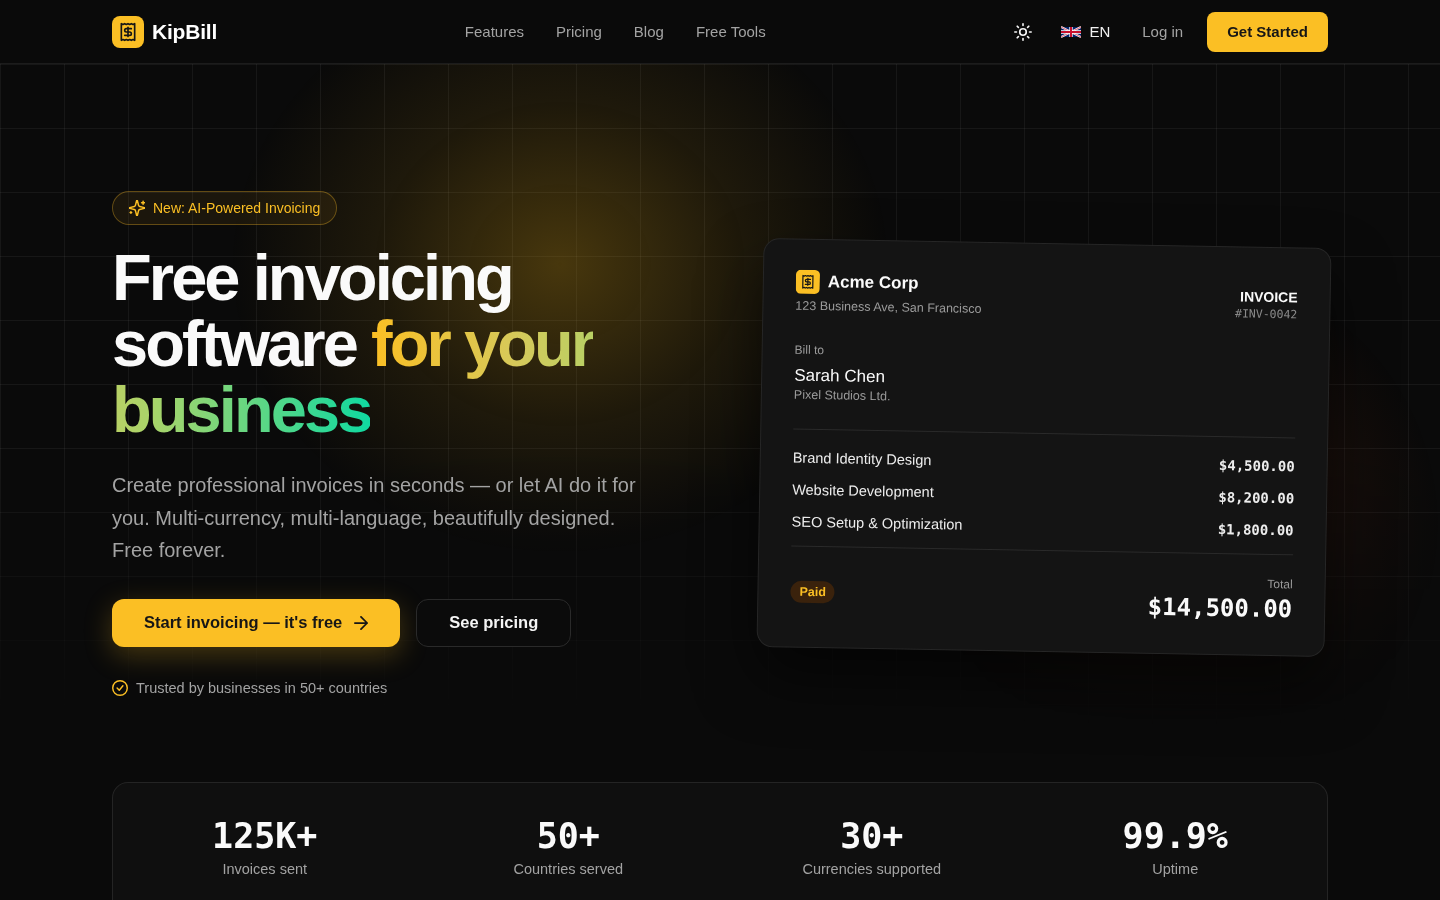 This screenshot has width=1440, height=900. What do you see at coordinates (1266, 314) in the screenshot?
I see `invoice-number: #INV-0042` at bounding box center [1266, 314].